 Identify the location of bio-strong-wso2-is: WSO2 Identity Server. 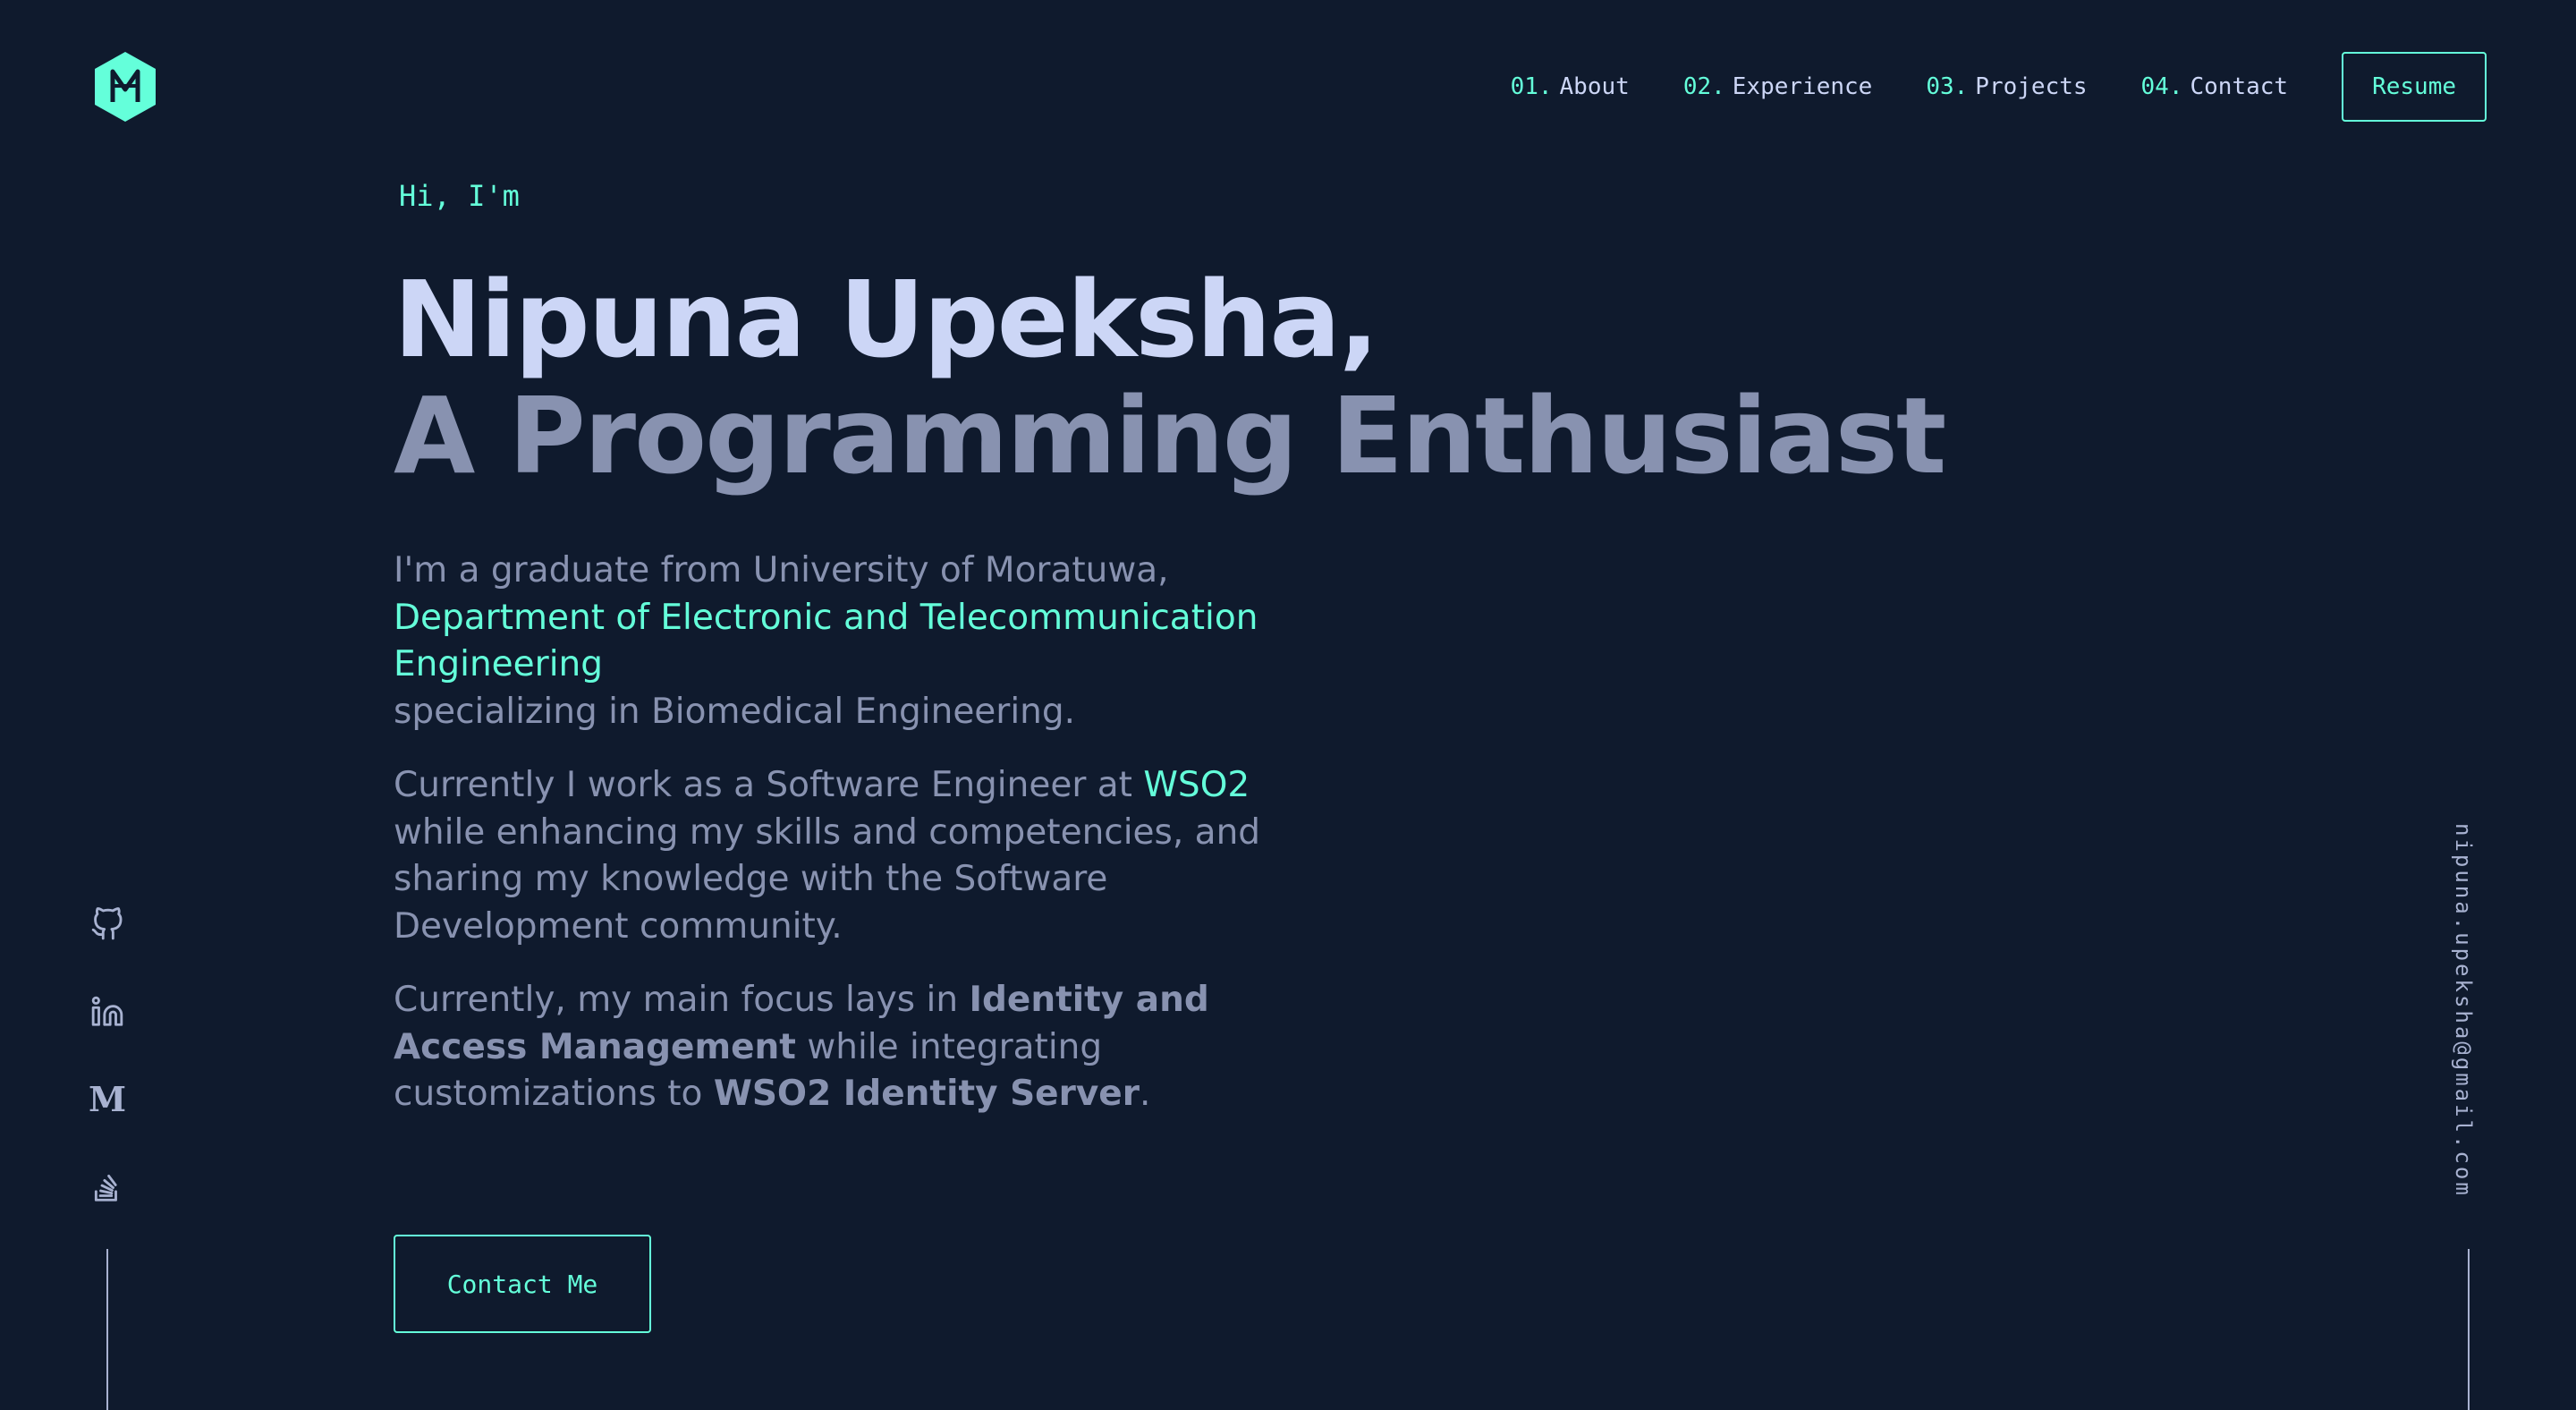
(926, 1094).